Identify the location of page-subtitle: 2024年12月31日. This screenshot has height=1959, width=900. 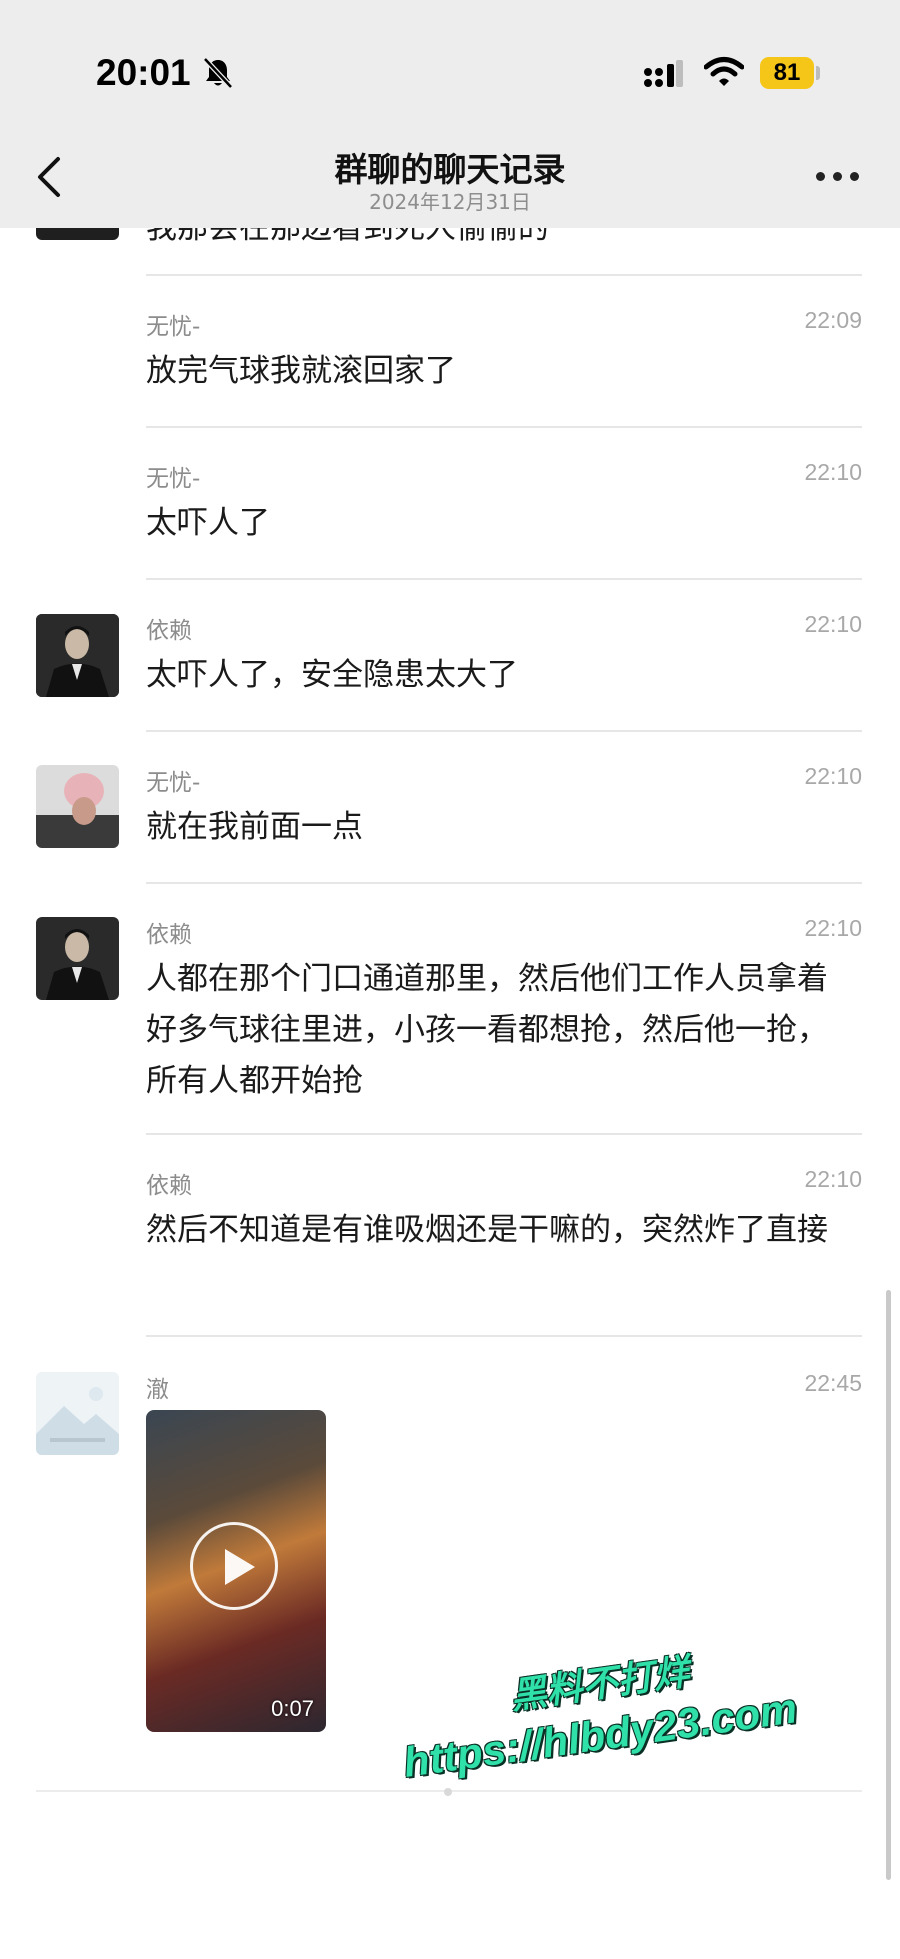
(450, 202).